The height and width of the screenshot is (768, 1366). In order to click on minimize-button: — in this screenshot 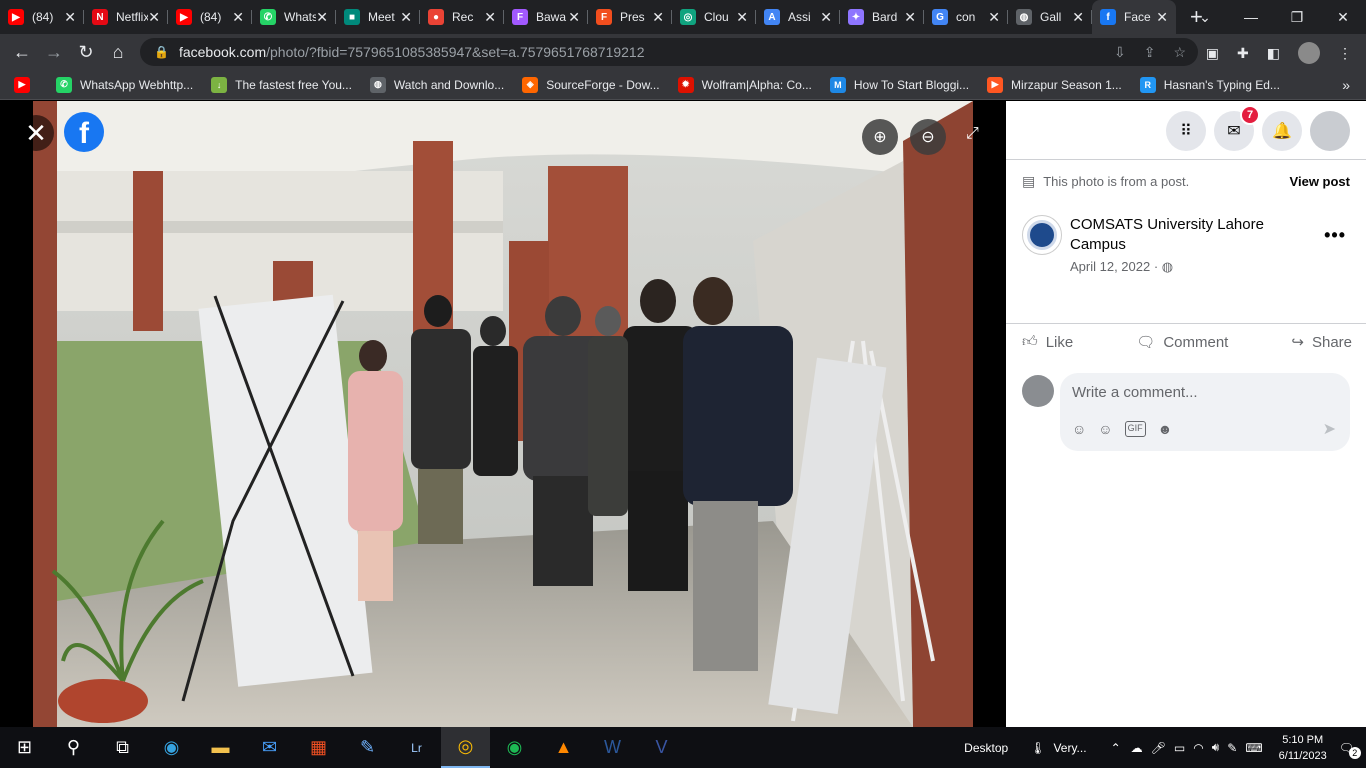, I will do `click(1251, 17)`.